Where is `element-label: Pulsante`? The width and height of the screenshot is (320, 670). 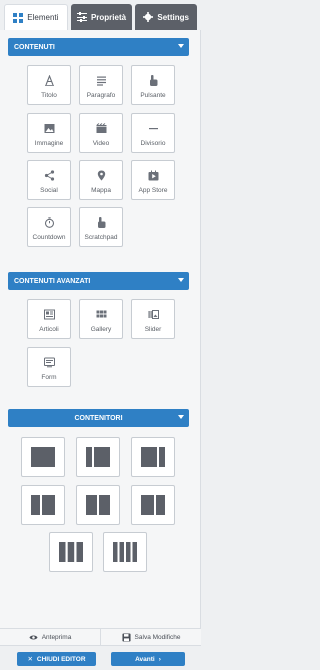 element-label: Pulsante is located at coordinates (153, 95).